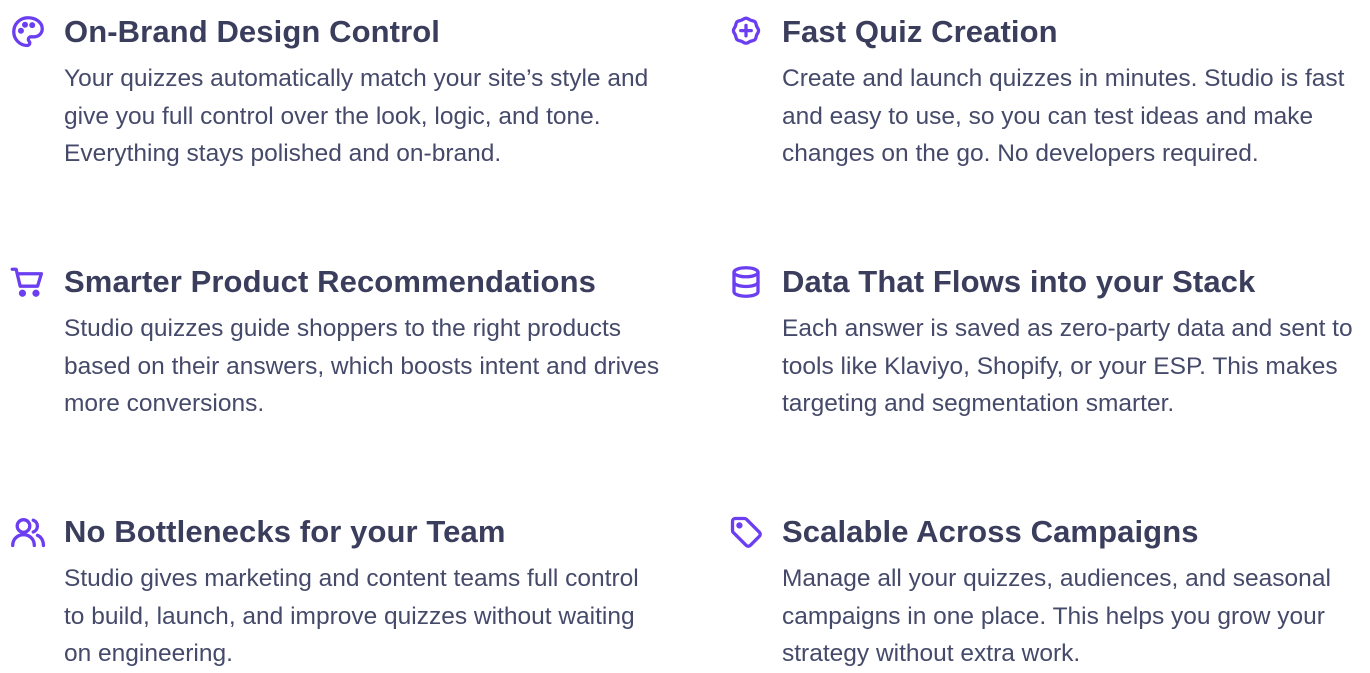 This screenshot has height=673, width=1370. Describe the element at coordinates (28, 532) in the screenshot. I see `users-icon` at that location.